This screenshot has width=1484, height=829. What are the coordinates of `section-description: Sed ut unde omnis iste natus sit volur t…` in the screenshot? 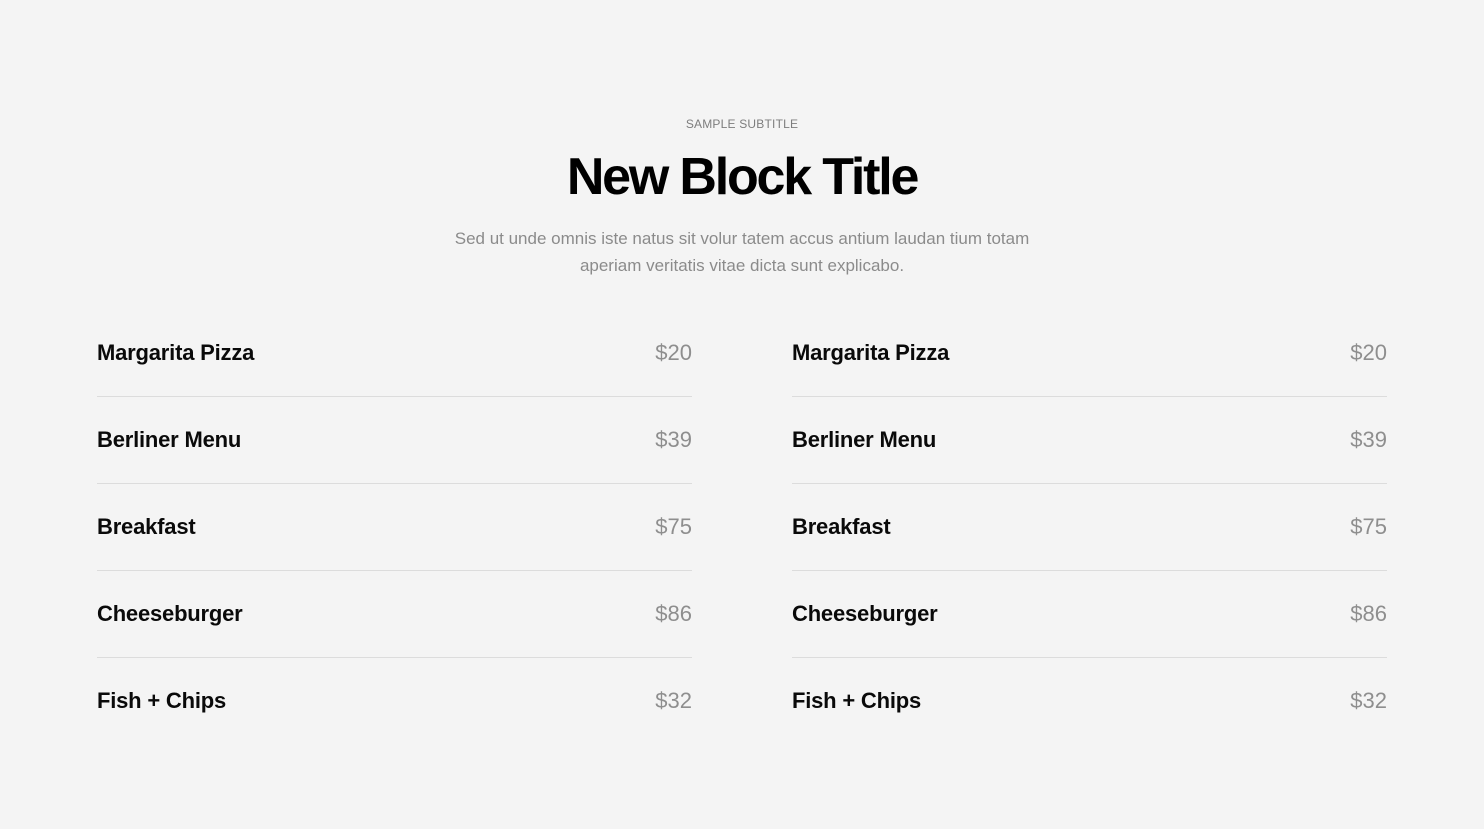 It's located at (742, 252).